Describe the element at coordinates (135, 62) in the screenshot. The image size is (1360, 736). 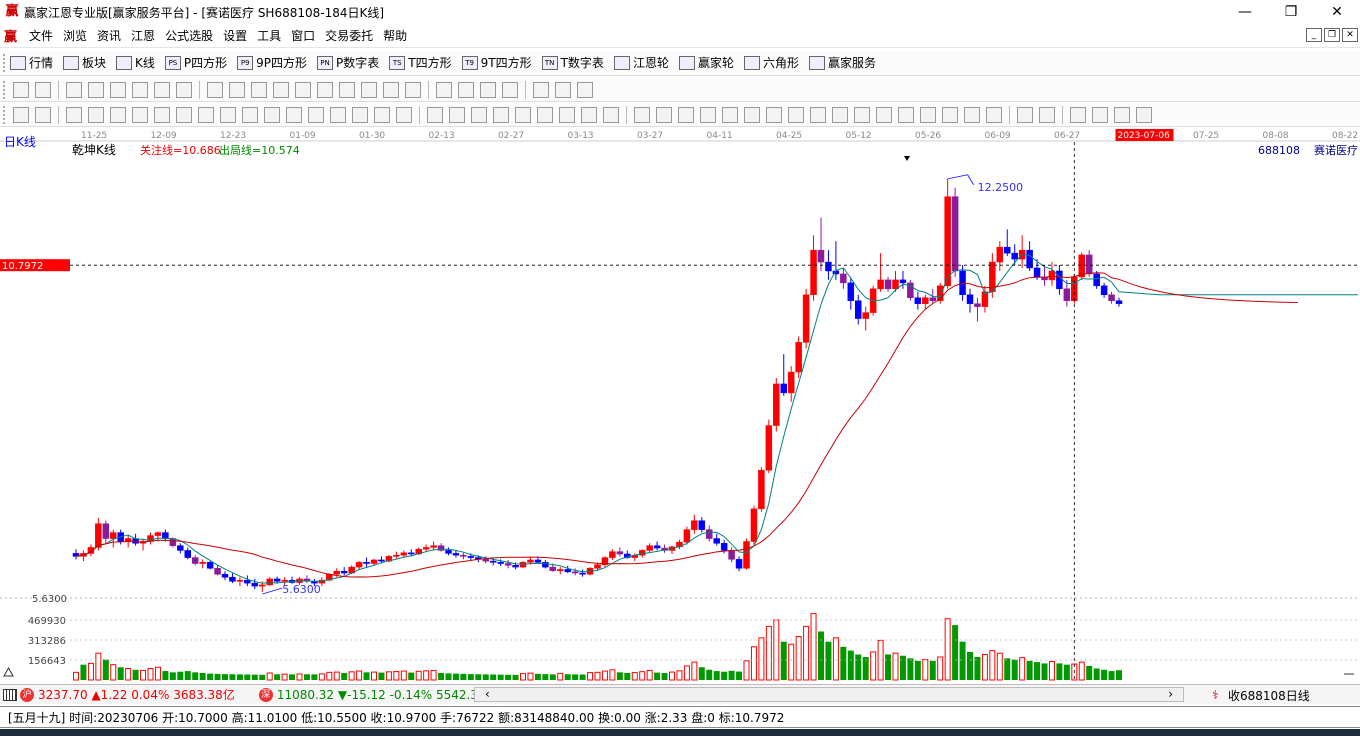
I see `toolbar-item-2: K线` at that location.